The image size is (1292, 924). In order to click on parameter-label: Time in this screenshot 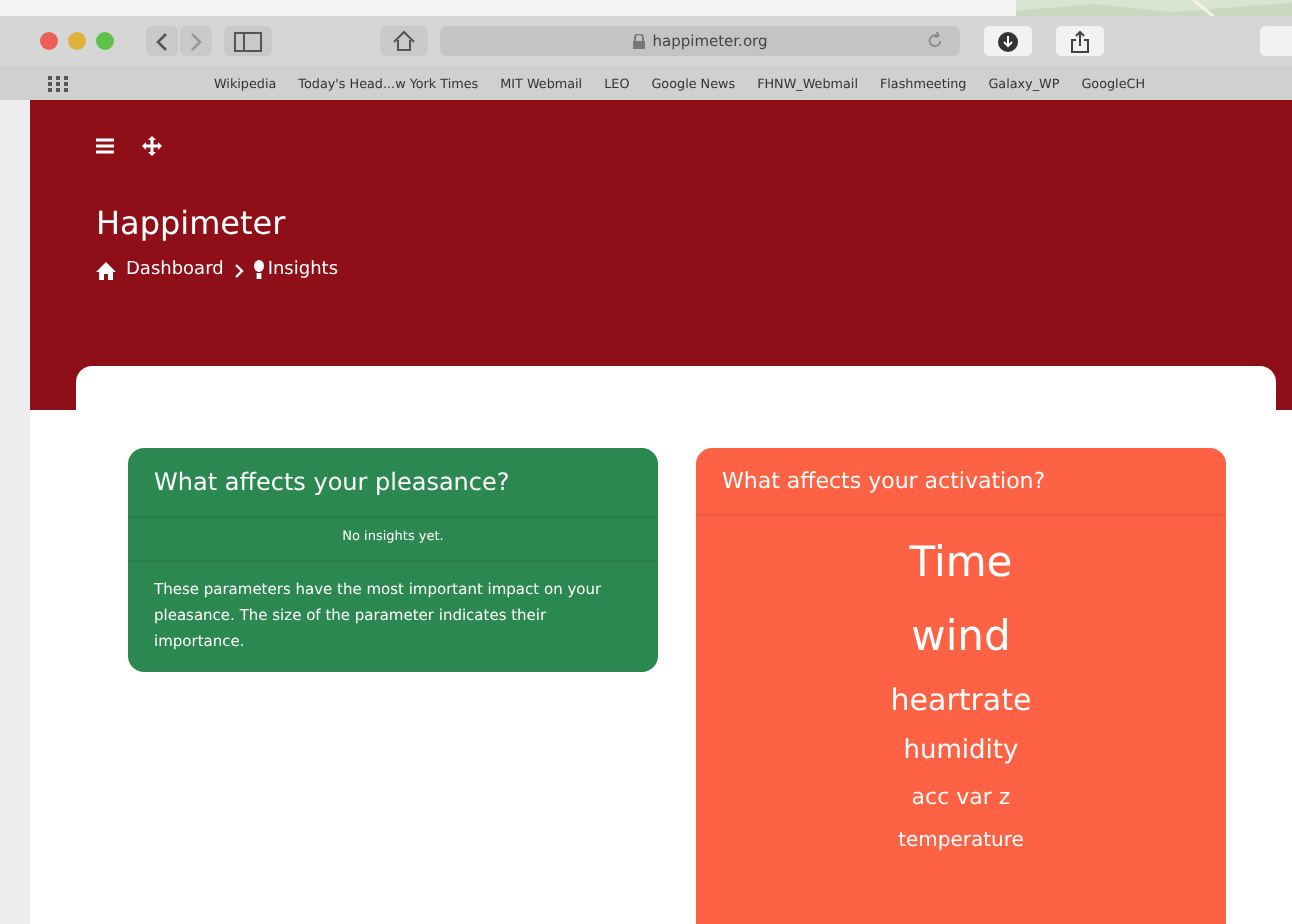, I will do `click(961, 563)`.